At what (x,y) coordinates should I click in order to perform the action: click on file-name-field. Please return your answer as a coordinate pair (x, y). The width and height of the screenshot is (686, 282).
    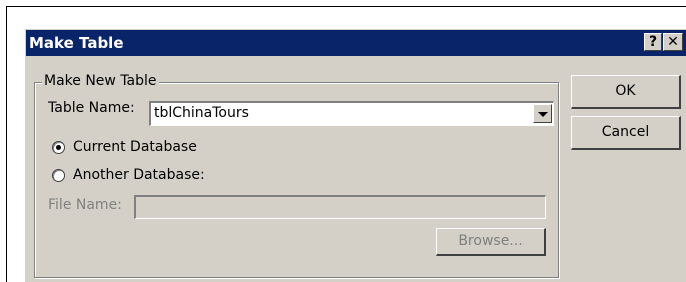
    Looking at the image, I should click on (340, 207).